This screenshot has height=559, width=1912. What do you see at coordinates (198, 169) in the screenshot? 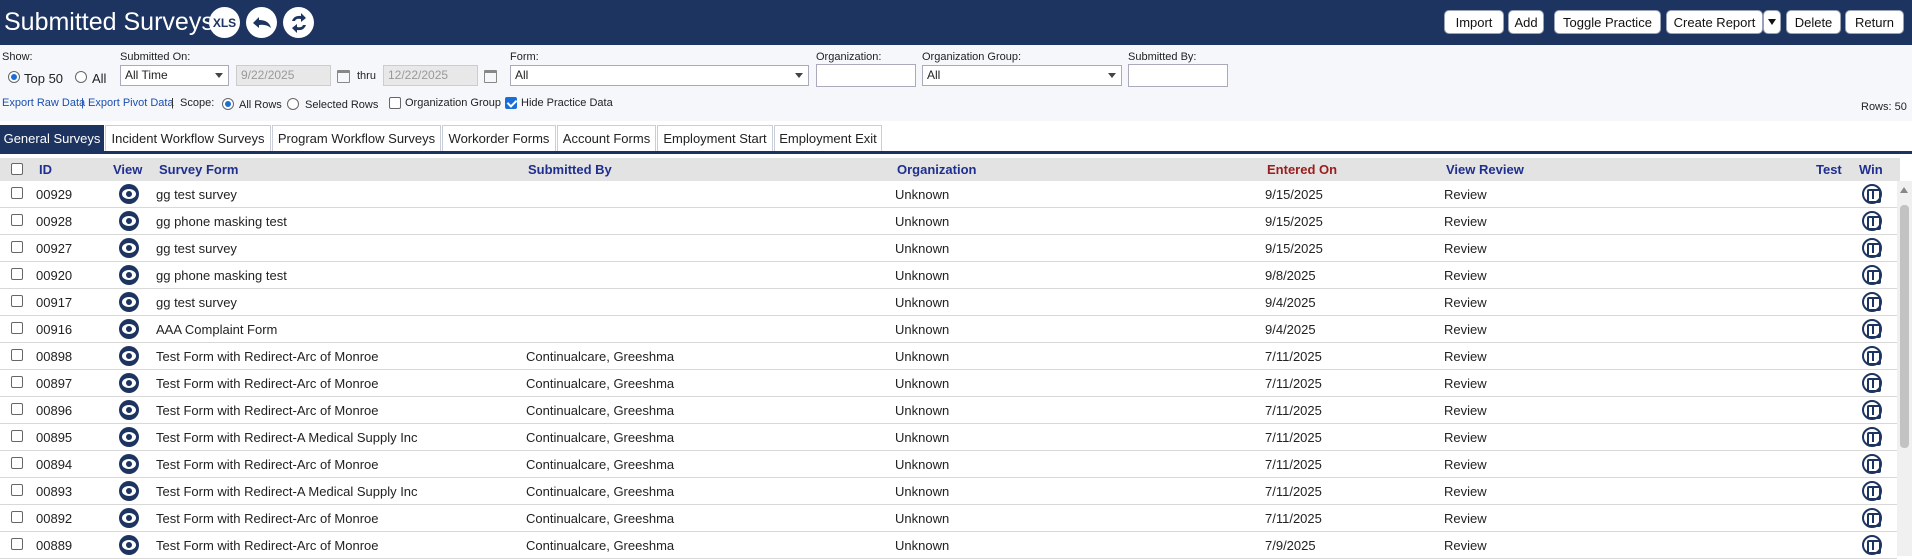
I see `col-survey-form: Survey Form` at bounding box center [198, 169].